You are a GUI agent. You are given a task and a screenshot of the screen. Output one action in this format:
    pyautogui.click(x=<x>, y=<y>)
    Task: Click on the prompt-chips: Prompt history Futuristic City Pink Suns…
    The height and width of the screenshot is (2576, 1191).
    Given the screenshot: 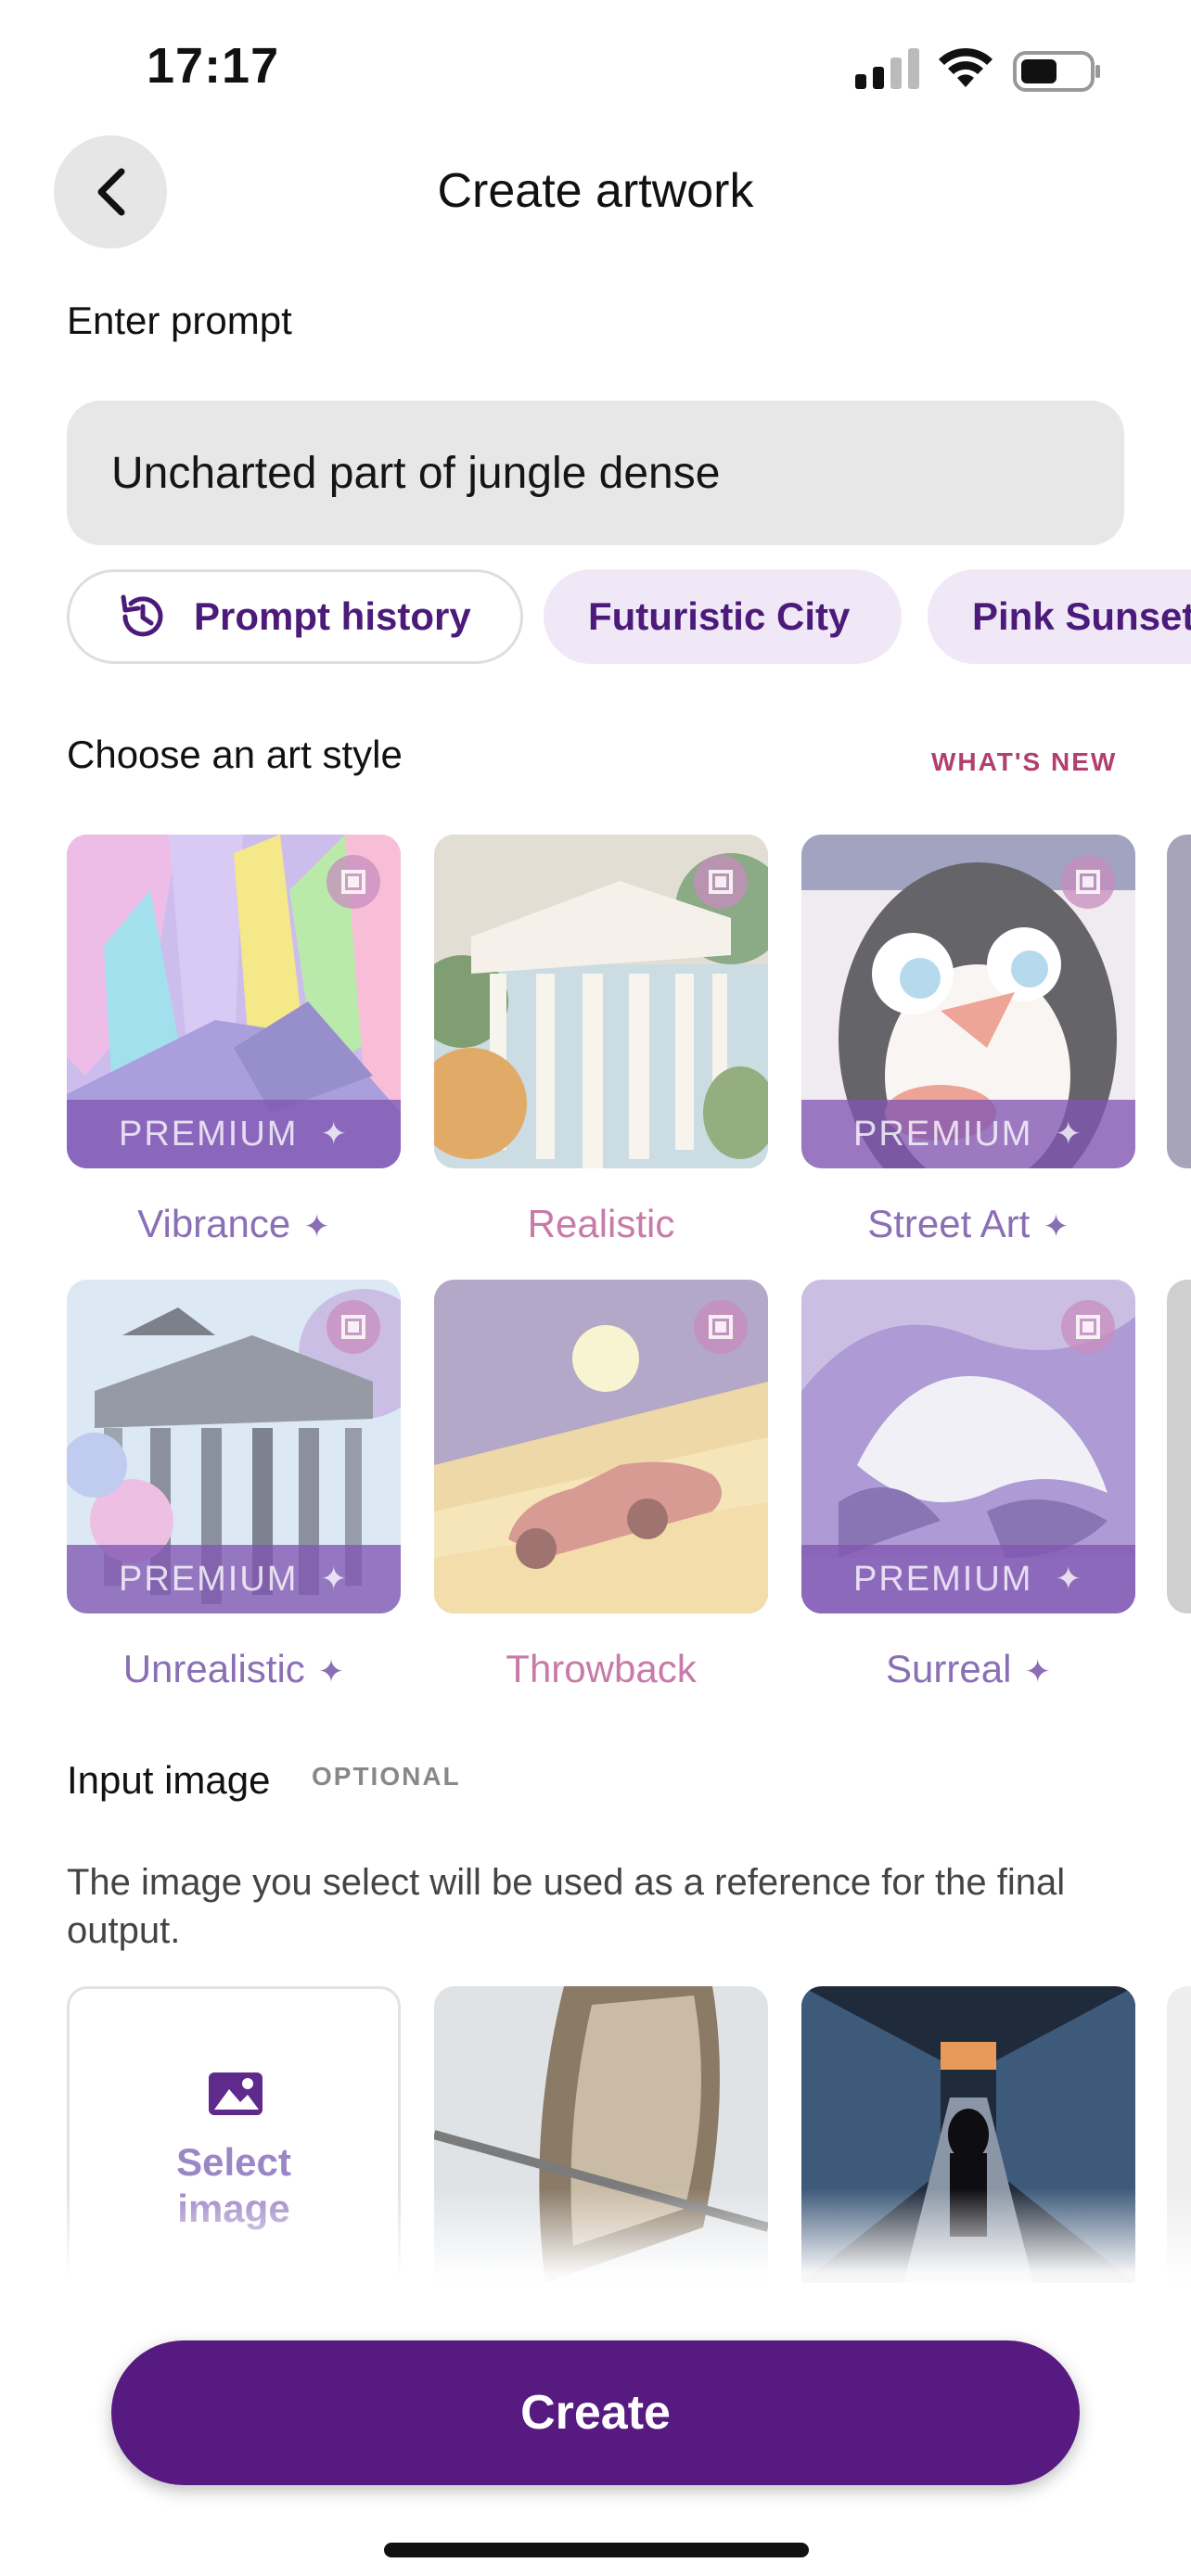 What is the action you would take?
    pyautogui.click(x=629, y=618)
    